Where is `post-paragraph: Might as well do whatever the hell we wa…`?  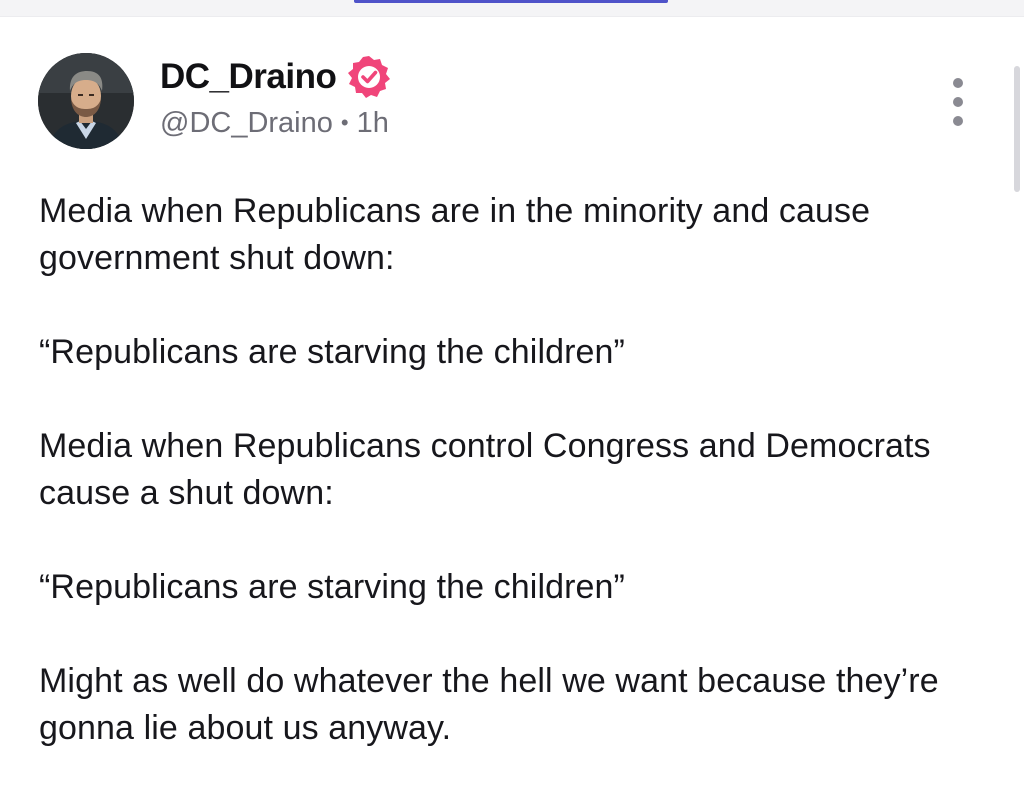 post-paragraph: Might as well do whatever the hell we wa… is located at coordinates (489, 704).